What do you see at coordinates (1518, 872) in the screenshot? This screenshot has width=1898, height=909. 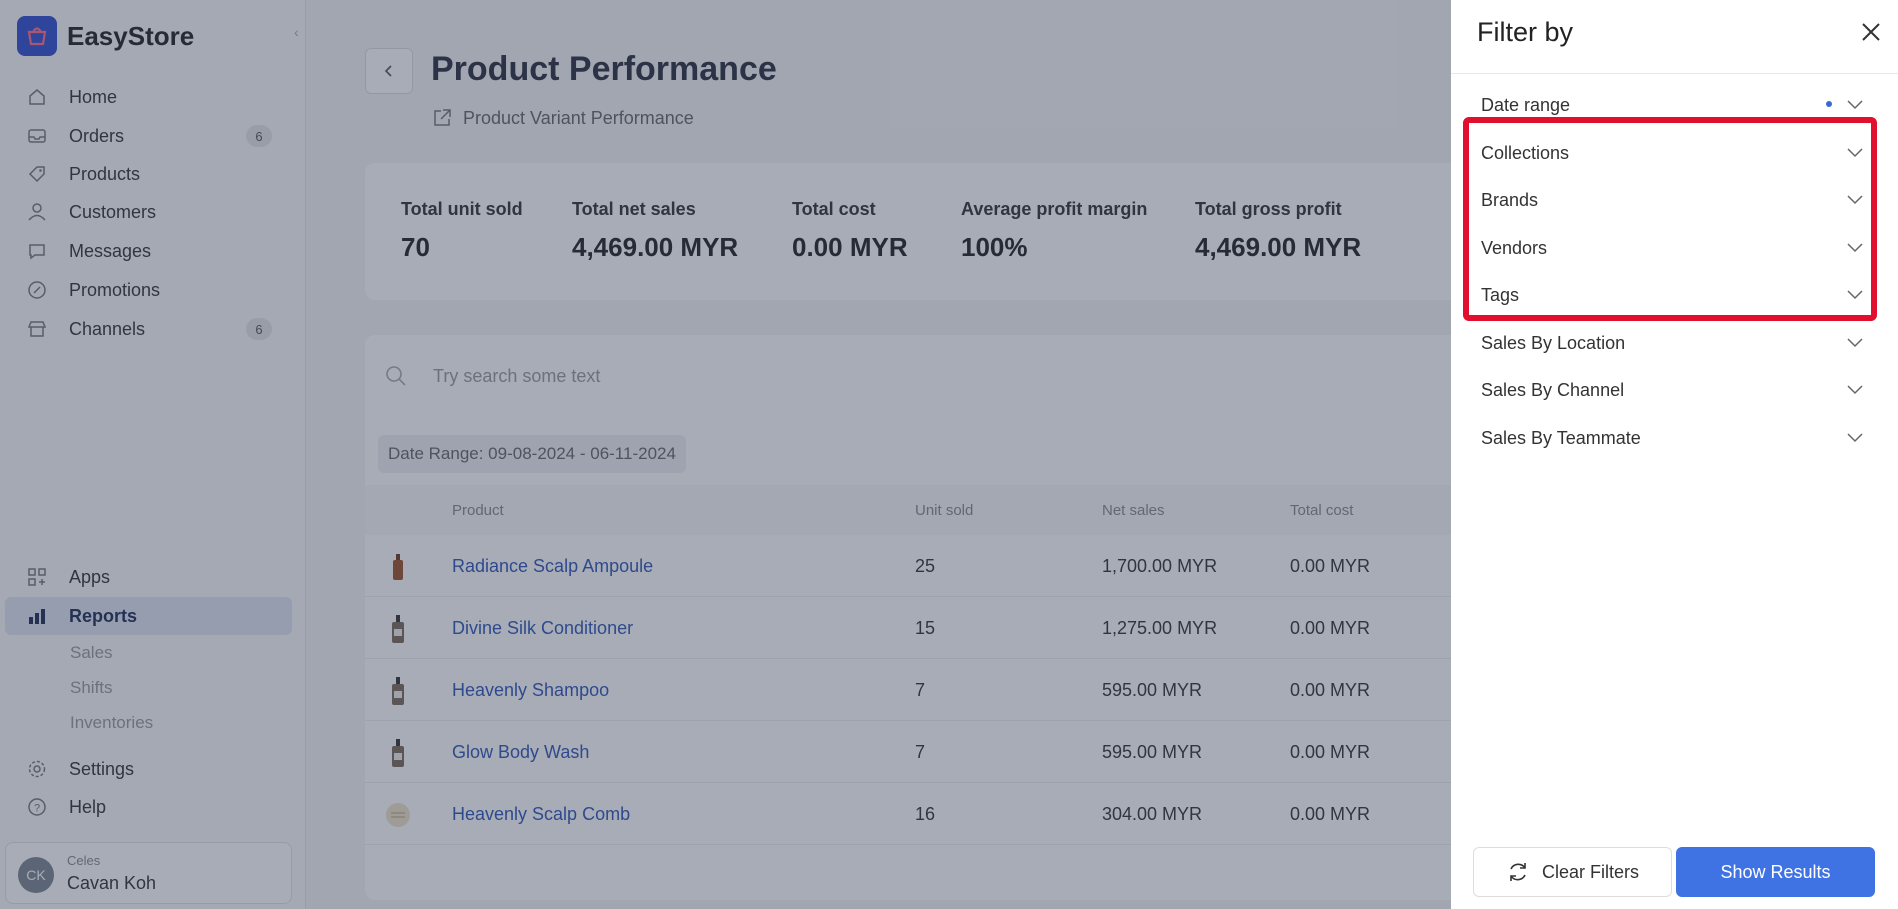 I see `refresh-icon` at bounding box center [1518, 872].